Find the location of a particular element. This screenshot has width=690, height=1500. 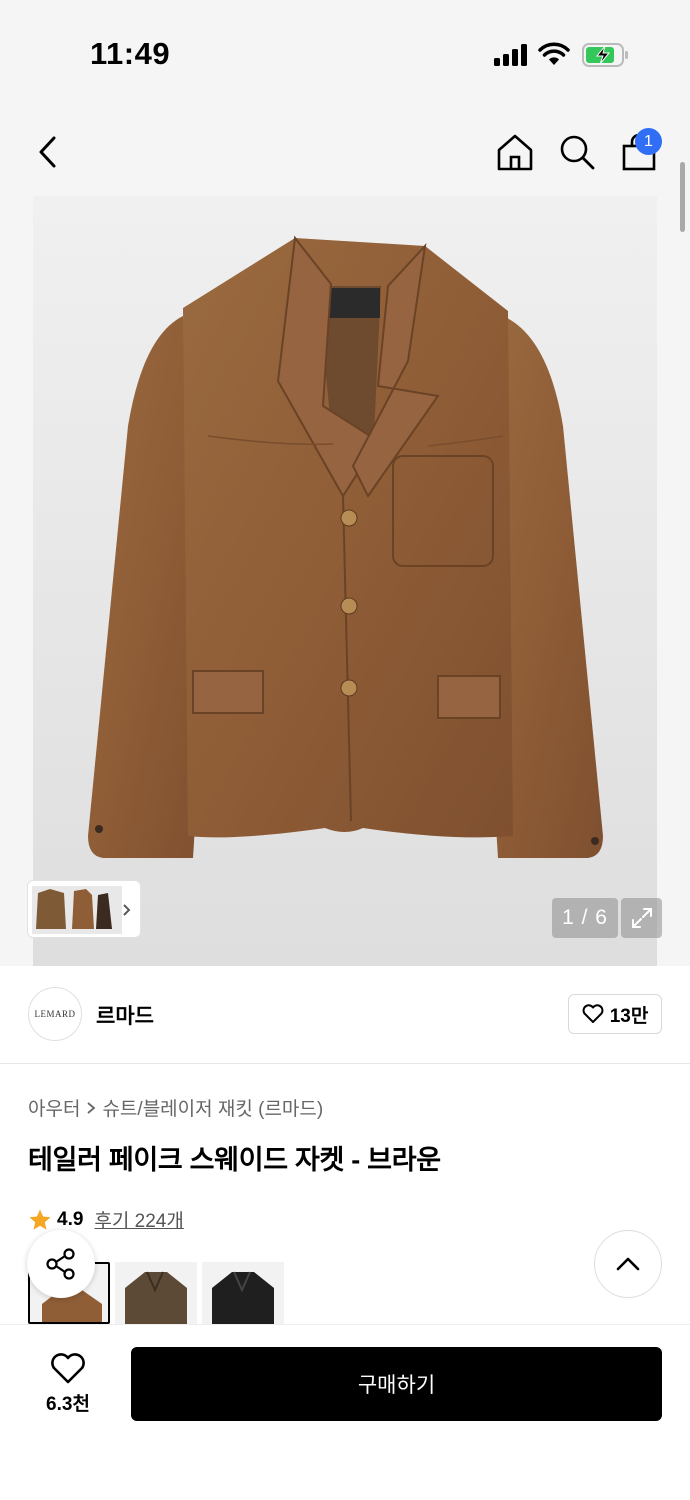

wifi-icon is located at coordinates (554, 53).